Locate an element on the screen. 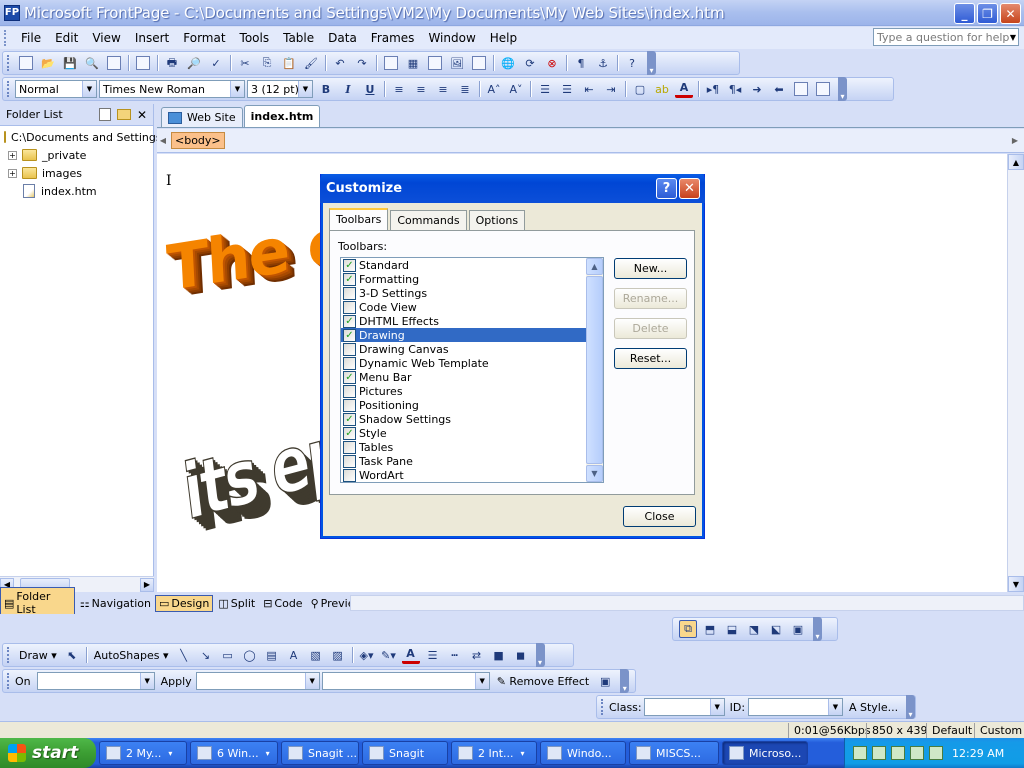  tree-root: C:\Documents and Settings is located at coordinates (81, 137).